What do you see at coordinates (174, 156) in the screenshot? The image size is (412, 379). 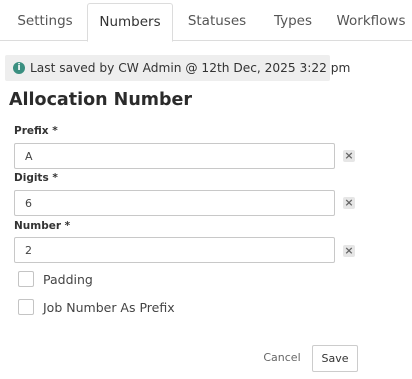 I see `prefix-input` at bounding box center [174, 156].